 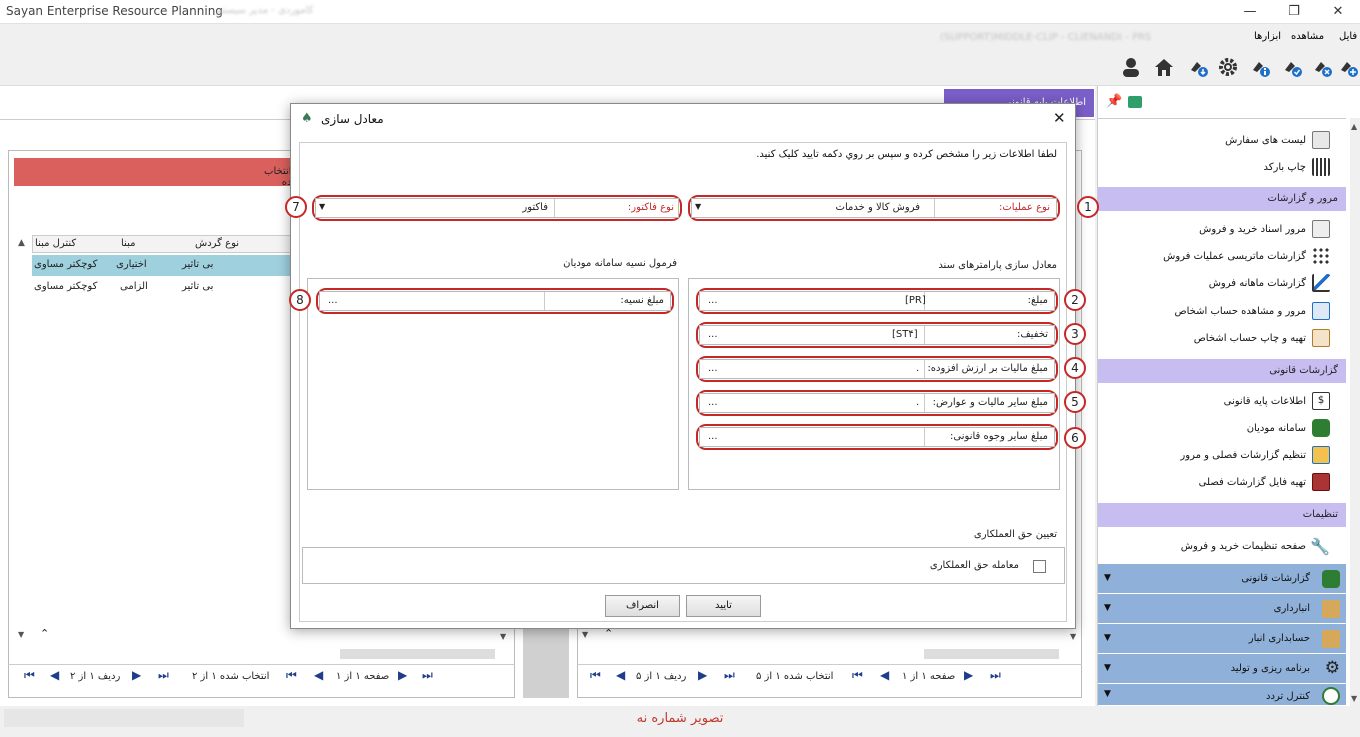 I want to click on module-warehouse: ▼ انبارداری, so click(x=1222, y=609).